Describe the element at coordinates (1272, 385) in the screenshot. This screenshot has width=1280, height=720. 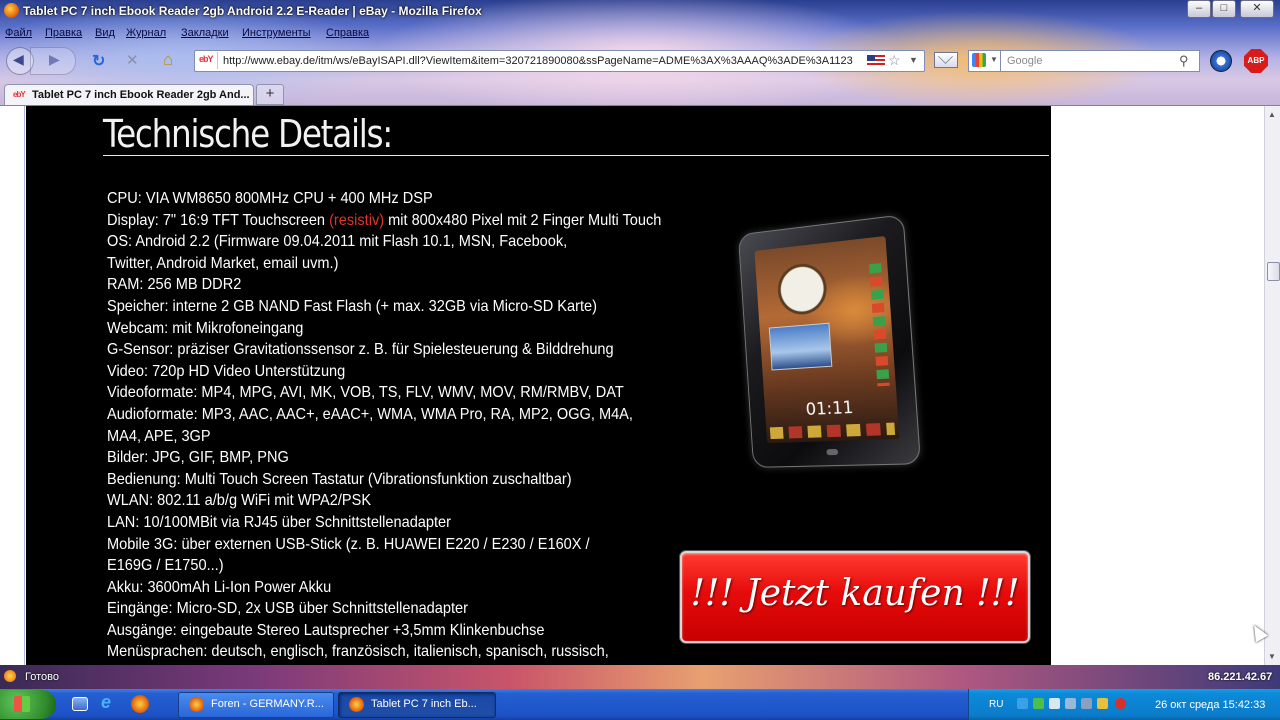
I see `vertical-scrollbar: ▲ ▼` at that location.